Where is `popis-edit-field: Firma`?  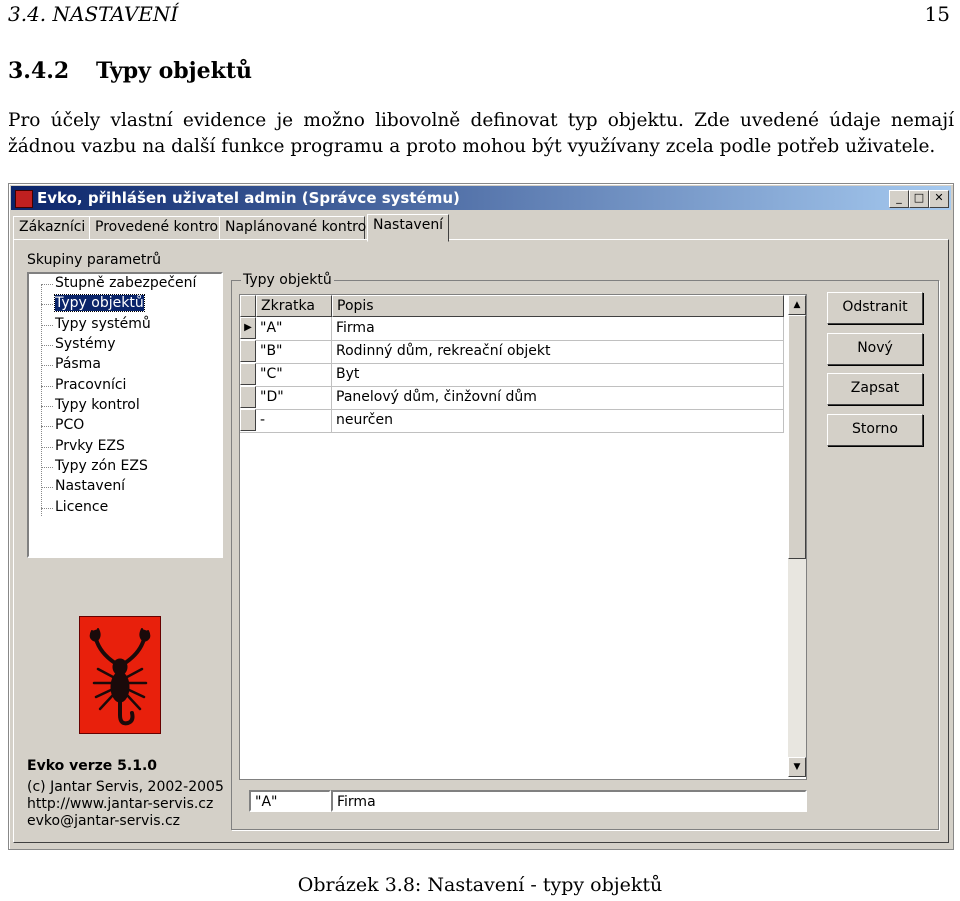 popis-edit-field: Firma is located at coordinates (569, 801).